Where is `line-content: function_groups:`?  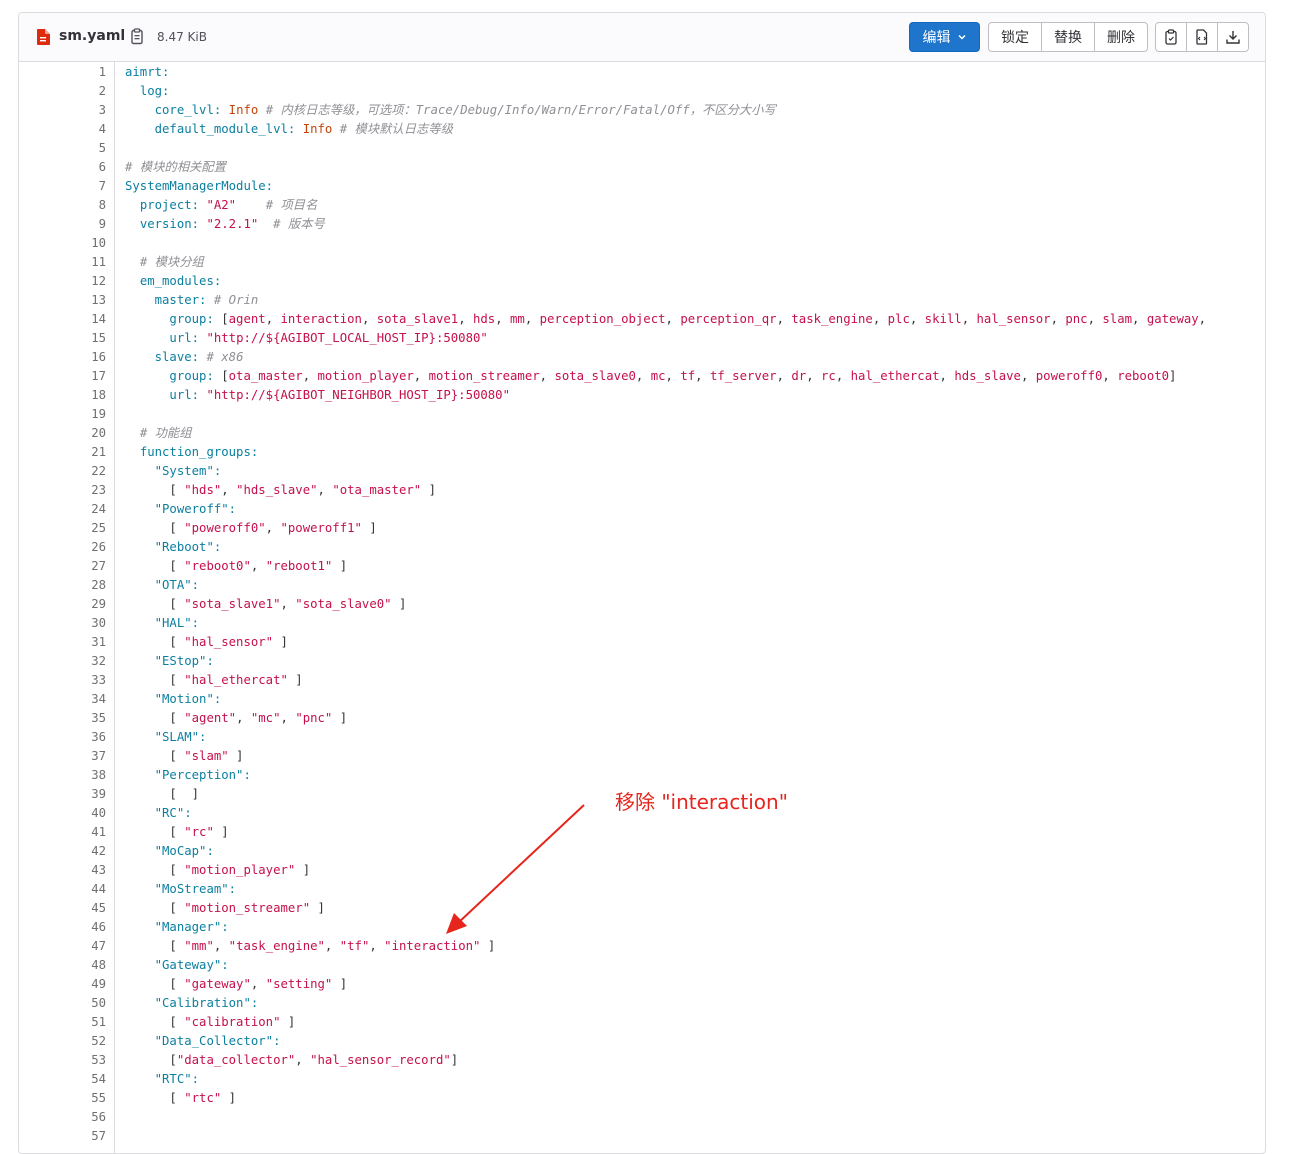 line-content: function_groups: is located at coordinates (199, 452).